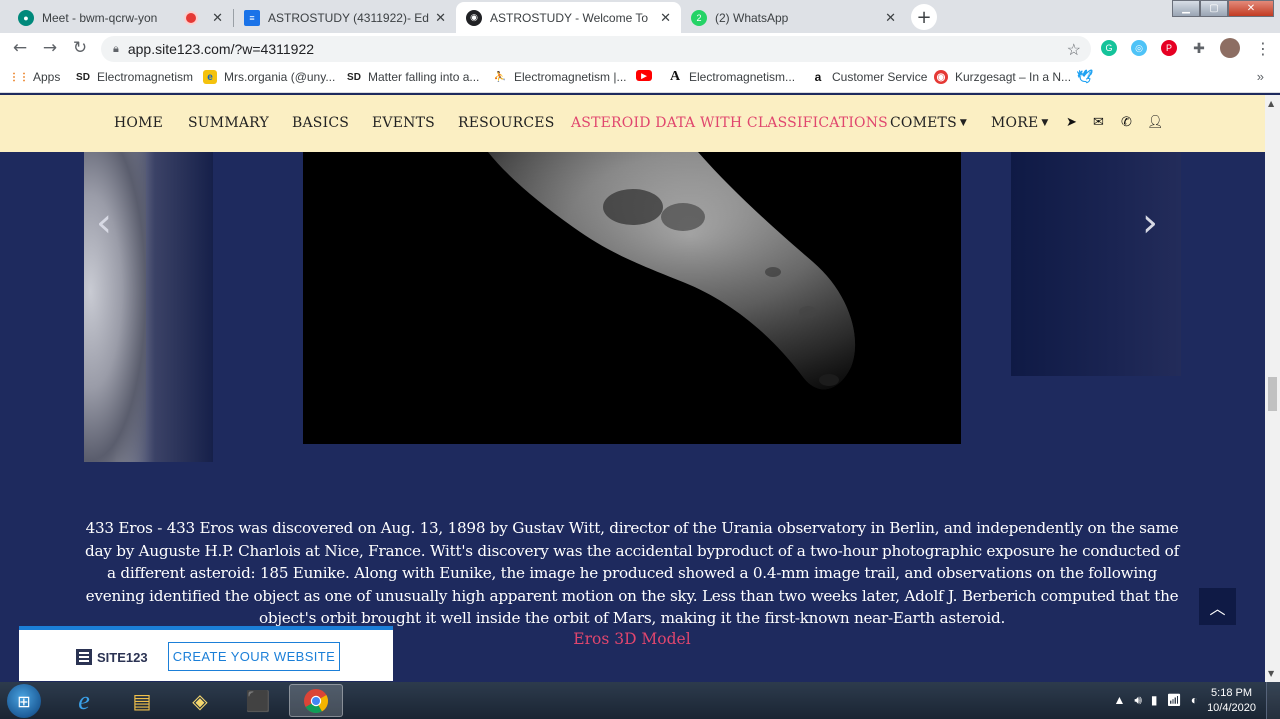 The height and width of the screenshot is (719, 1280). I want to click on bookmark-item: a Customer Service, so click(869, 77).